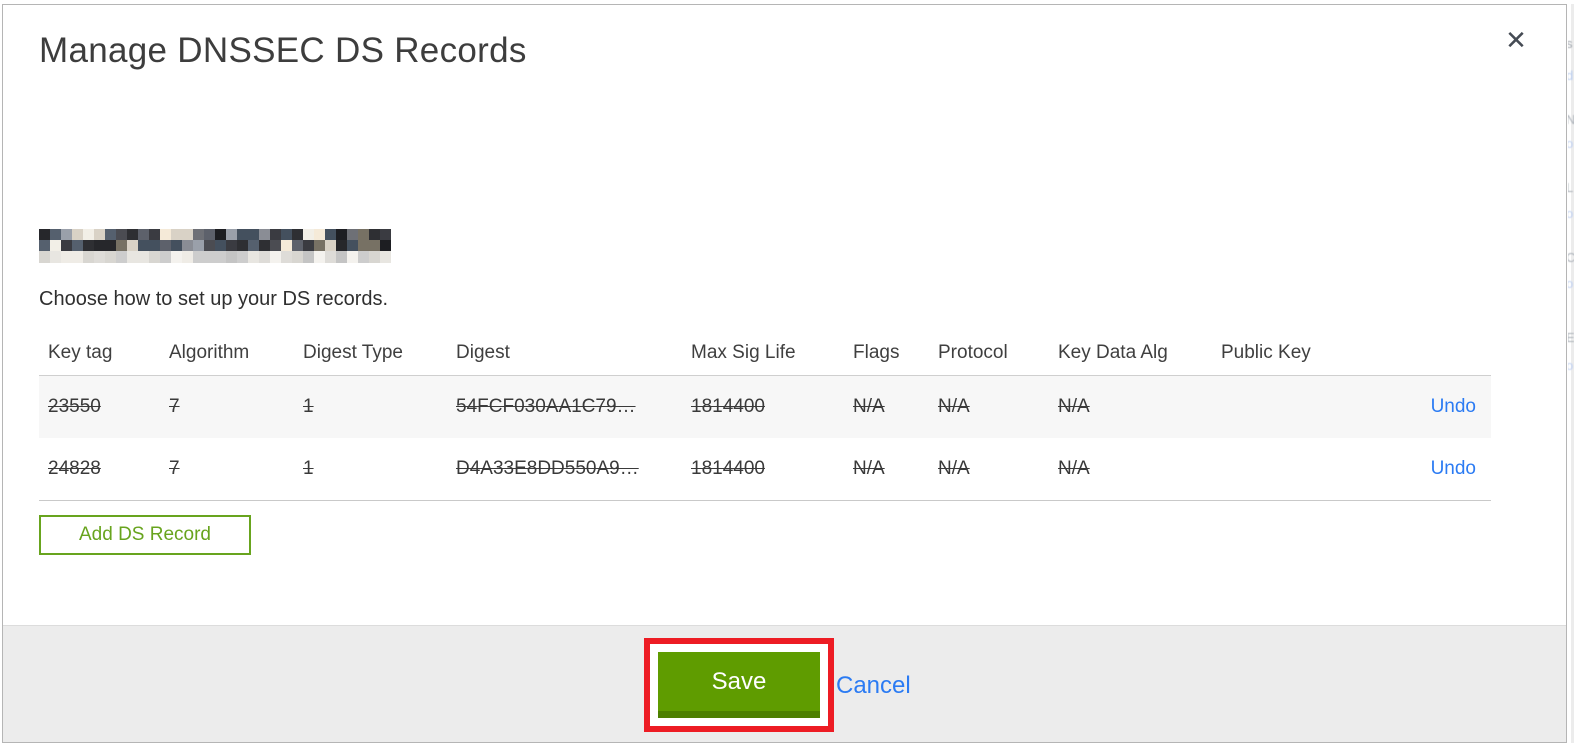  I want to click on column-header-flags: Flags, so click(876, 352).